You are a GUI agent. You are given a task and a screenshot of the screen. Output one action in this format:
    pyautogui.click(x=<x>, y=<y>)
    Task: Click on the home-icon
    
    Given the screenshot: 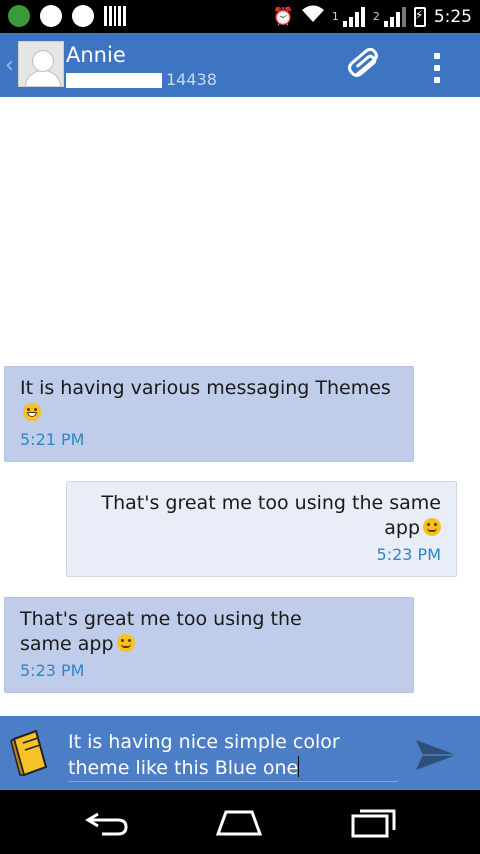 What is the action you would take?
    pyautogui.click(x=239, y=822)
    